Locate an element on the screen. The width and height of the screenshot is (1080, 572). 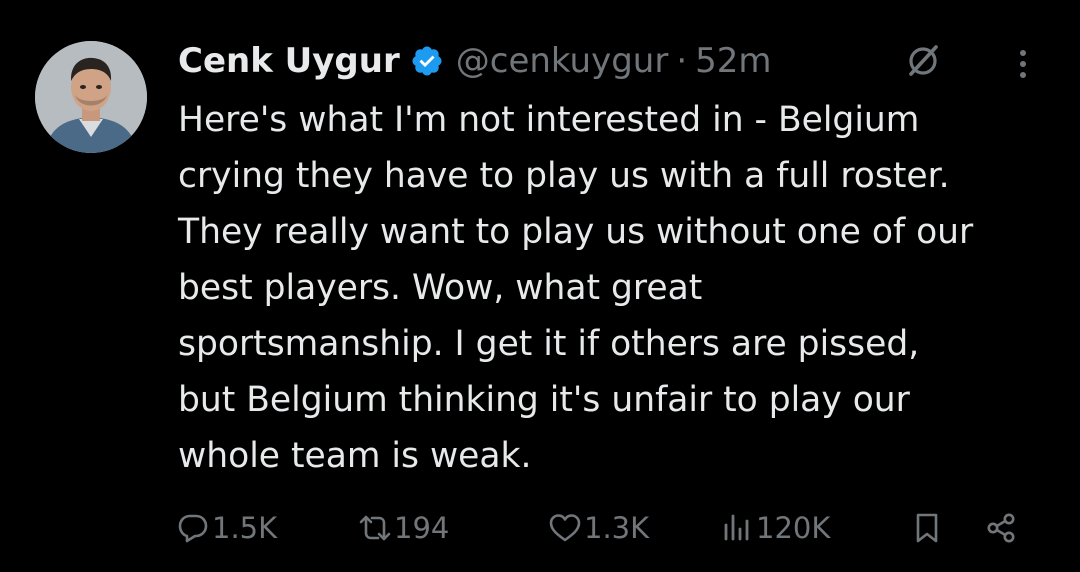
reply-button: 1.5K is located at coordinates (226, 528).